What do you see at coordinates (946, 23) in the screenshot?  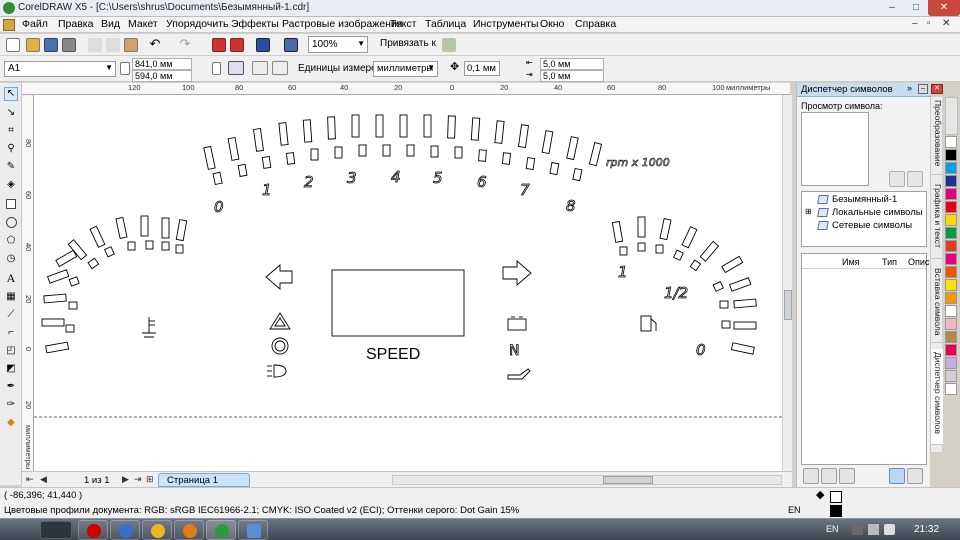 I see `doc-close-button: ✕` at bounding box center [946, 23].